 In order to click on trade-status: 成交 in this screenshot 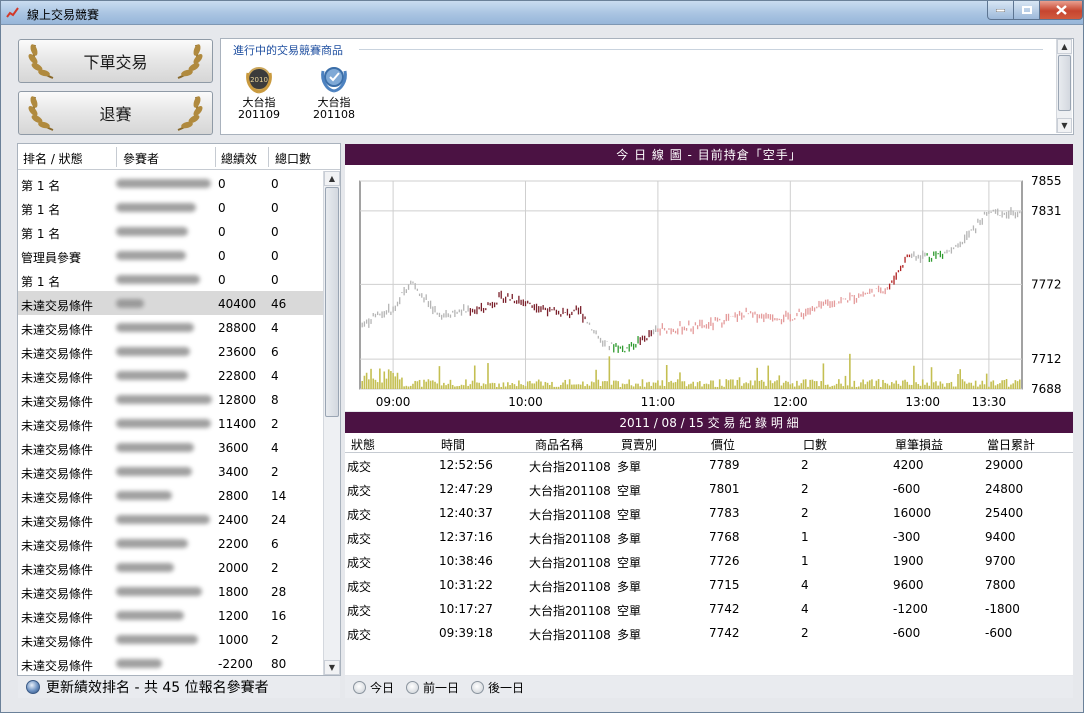, I will do `click(359, 587)`.